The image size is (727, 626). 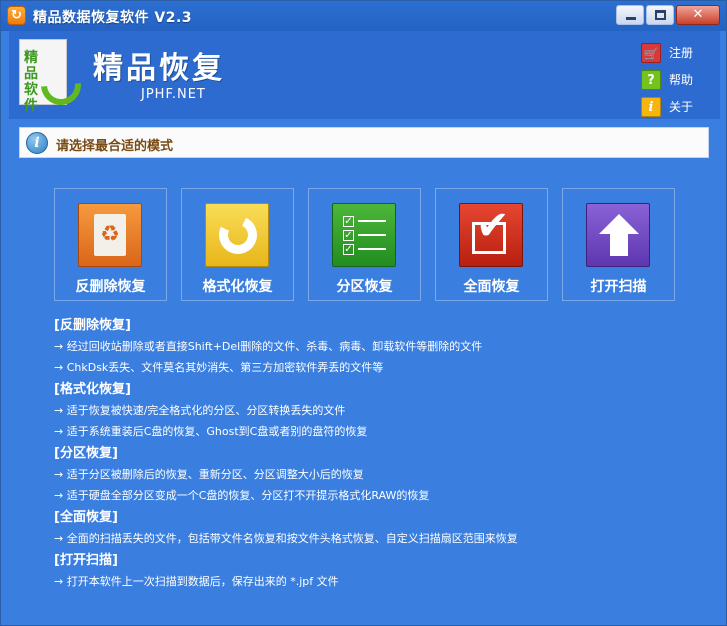 I want to click on recycle-bin-icon: ♻, so click(x=110, y=235).